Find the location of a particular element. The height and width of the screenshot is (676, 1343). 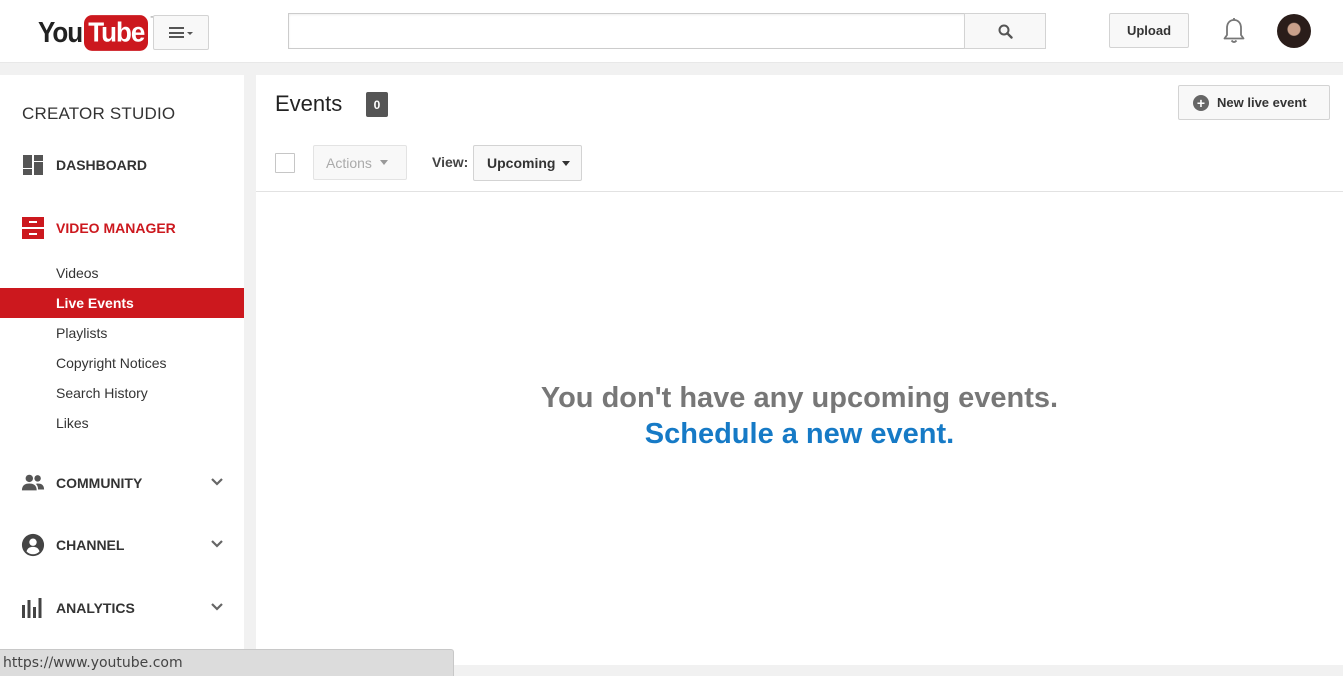

sidebar-subitem-playlists: Playlists is located at coordinates (122, 333).